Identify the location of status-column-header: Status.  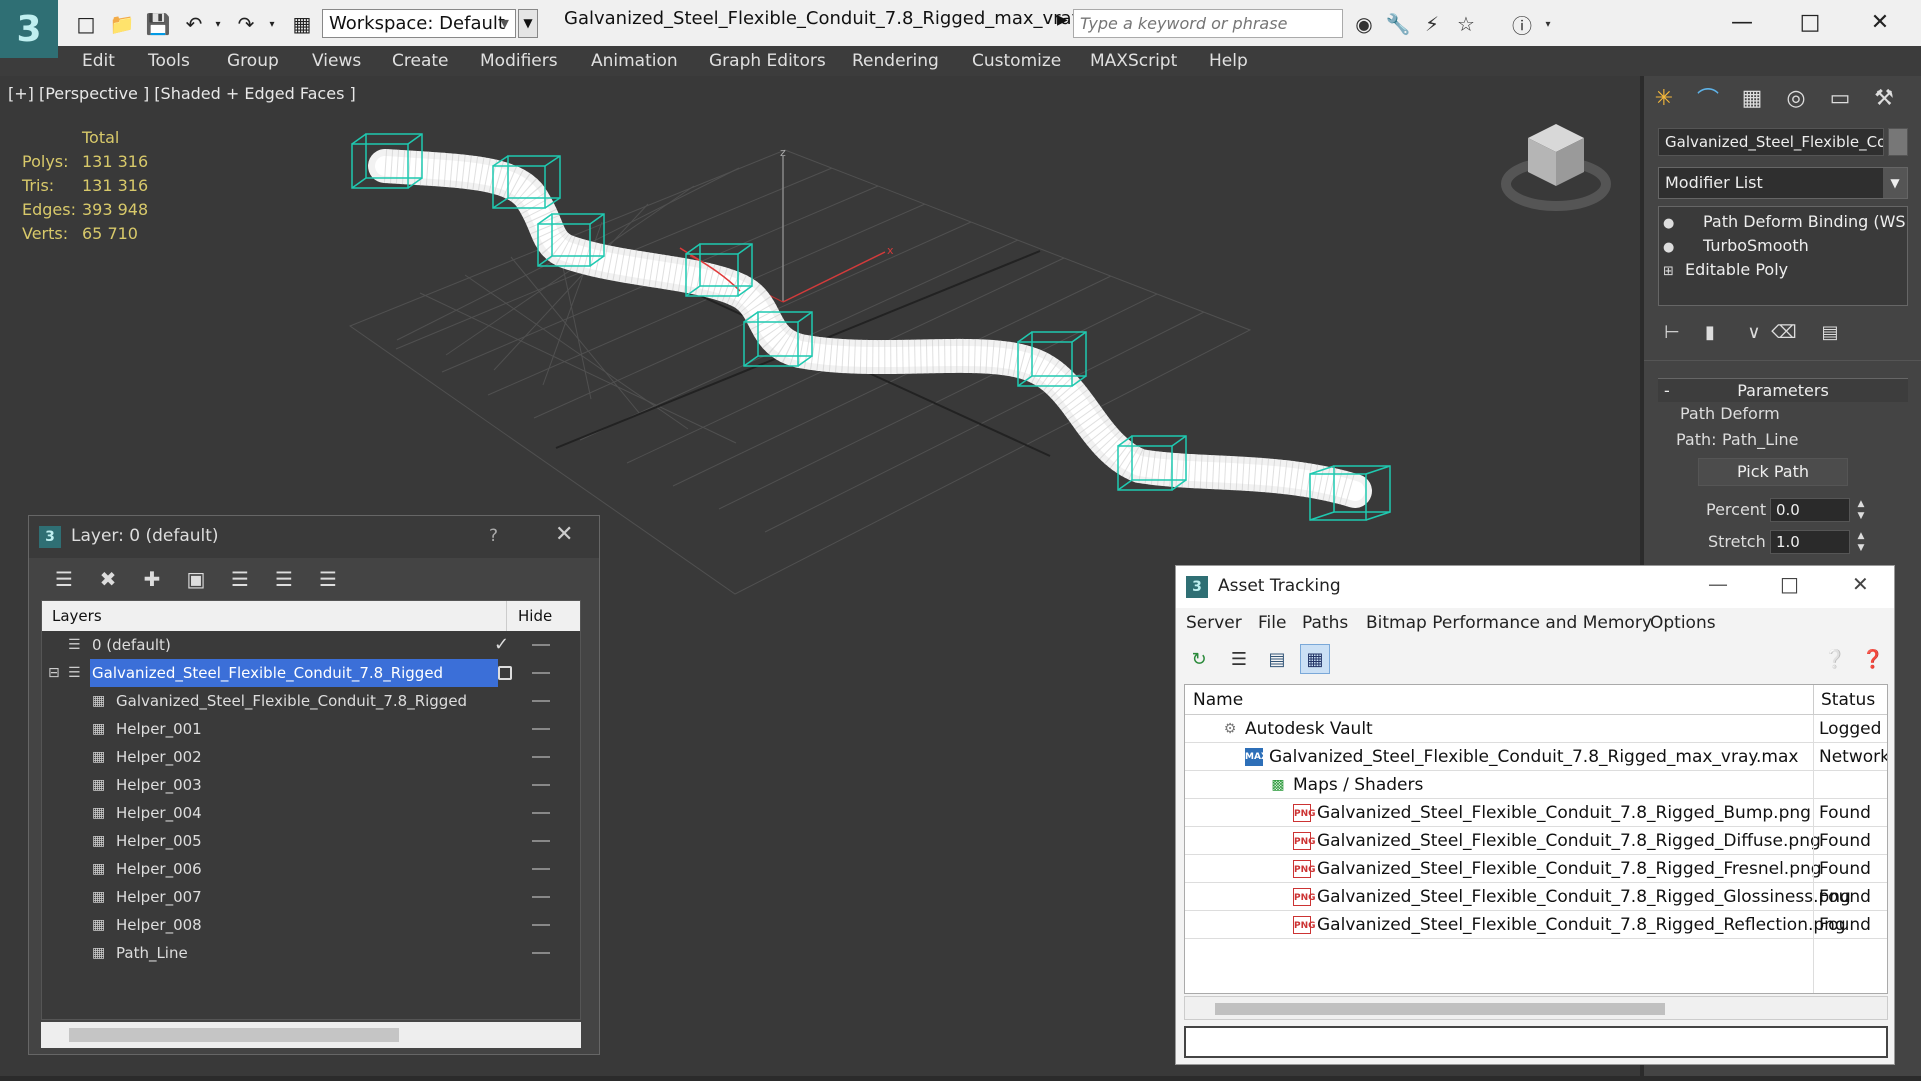
(1848, 700).